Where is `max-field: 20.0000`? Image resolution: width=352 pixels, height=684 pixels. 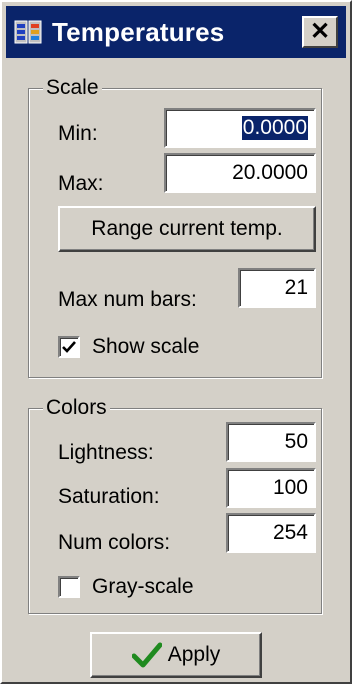
max-field: 20.0000 is located at coordinates (240, 173).